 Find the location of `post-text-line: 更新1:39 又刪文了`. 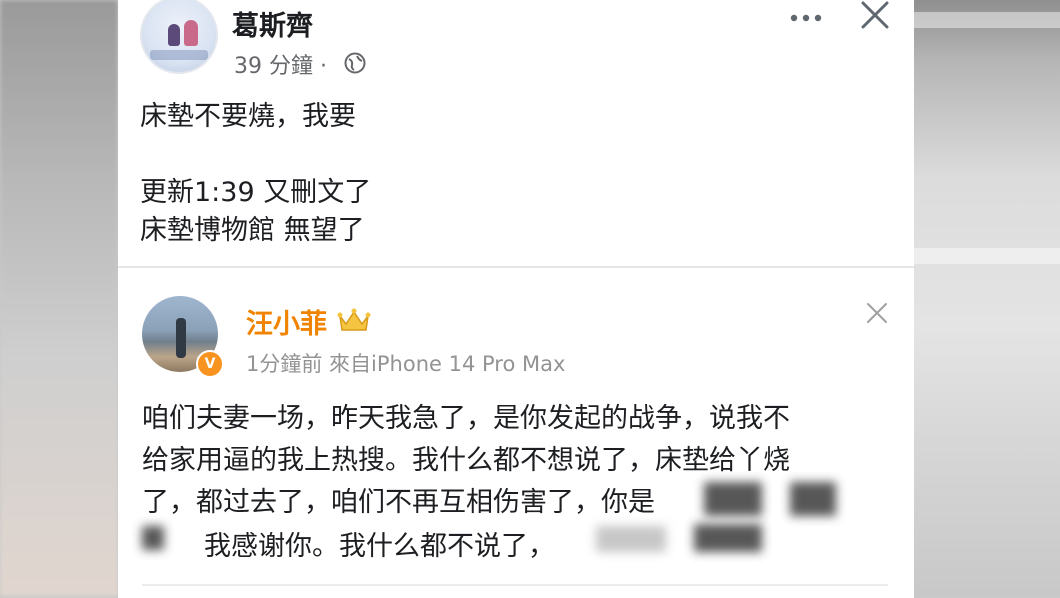

post-text-line: 更新1:39 又刪文了 is located at coordinates (256, 192).